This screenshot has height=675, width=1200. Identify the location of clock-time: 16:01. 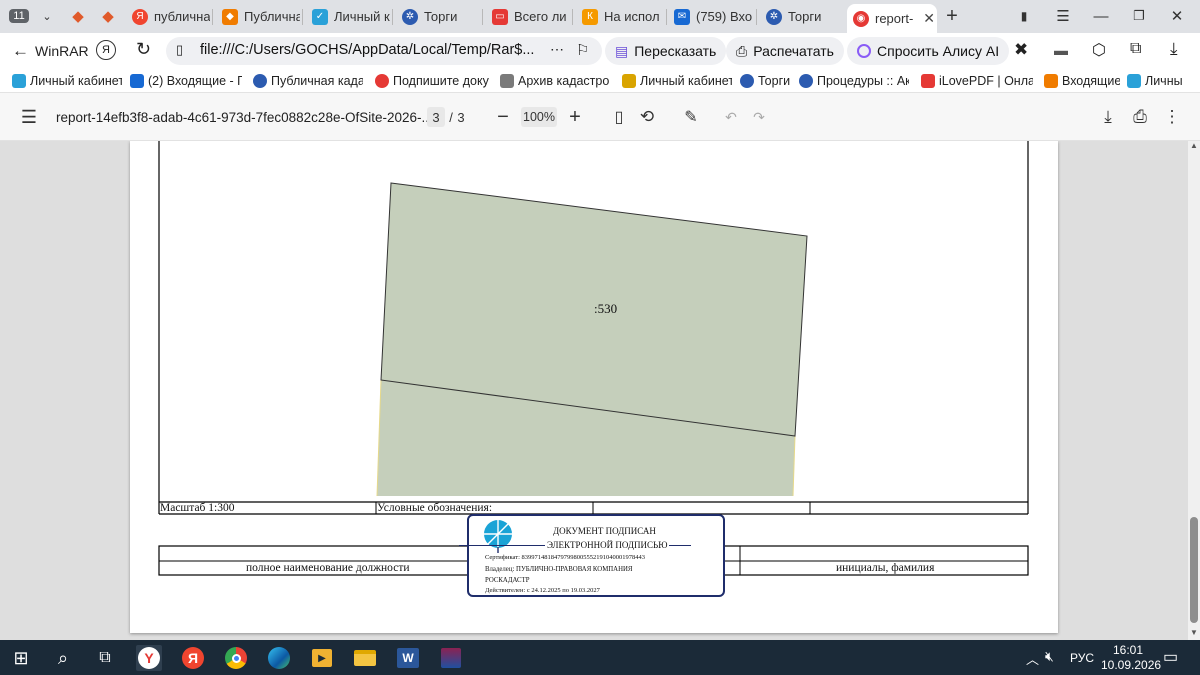
(1128, 650).